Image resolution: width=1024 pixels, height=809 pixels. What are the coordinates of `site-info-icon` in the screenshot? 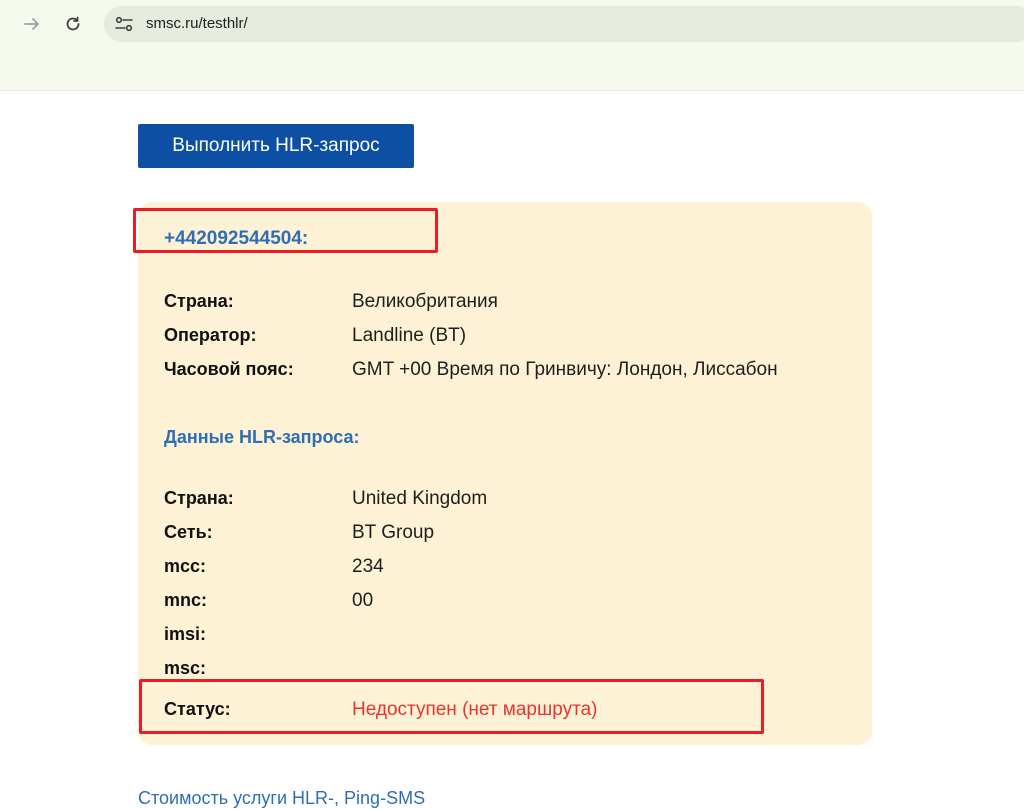 It's located at (124, 24).